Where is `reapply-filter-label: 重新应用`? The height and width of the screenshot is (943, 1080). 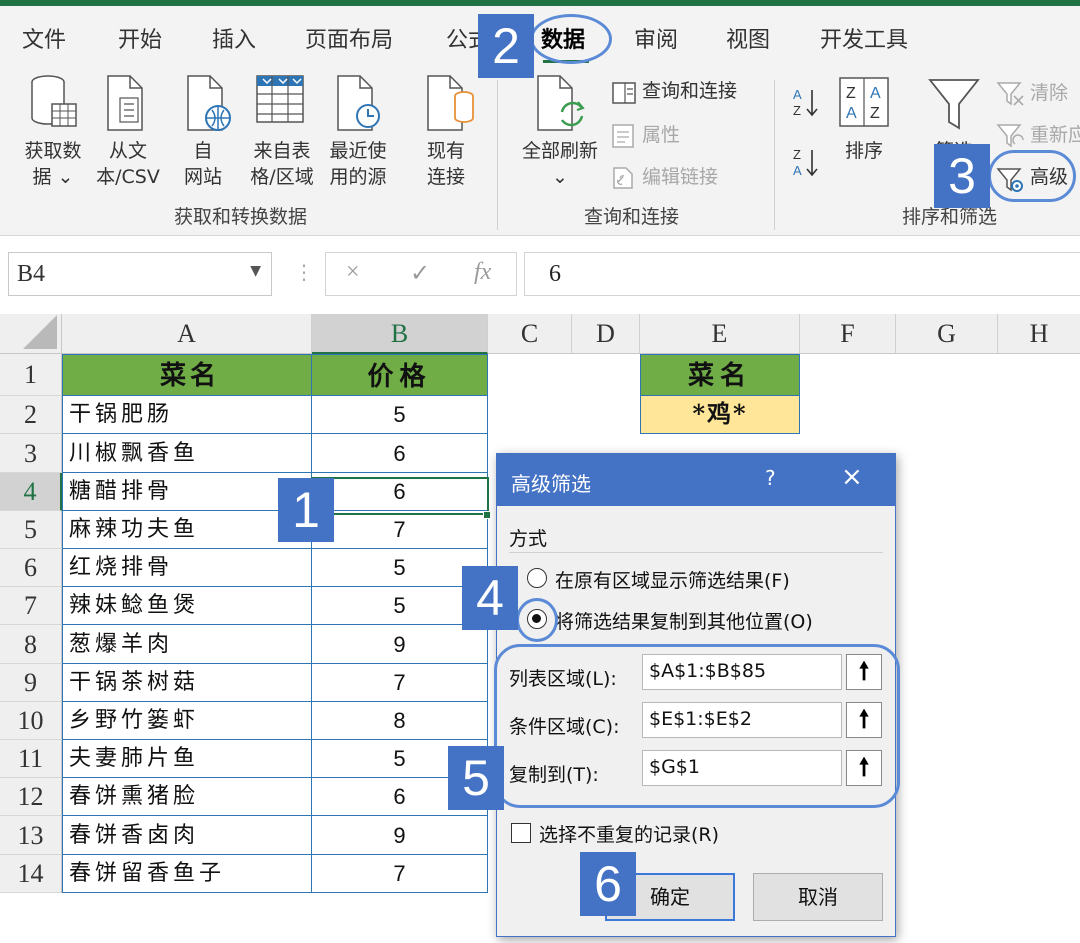
reapply-filter-label: 重新应用 is located at coordinates (1055, 135).